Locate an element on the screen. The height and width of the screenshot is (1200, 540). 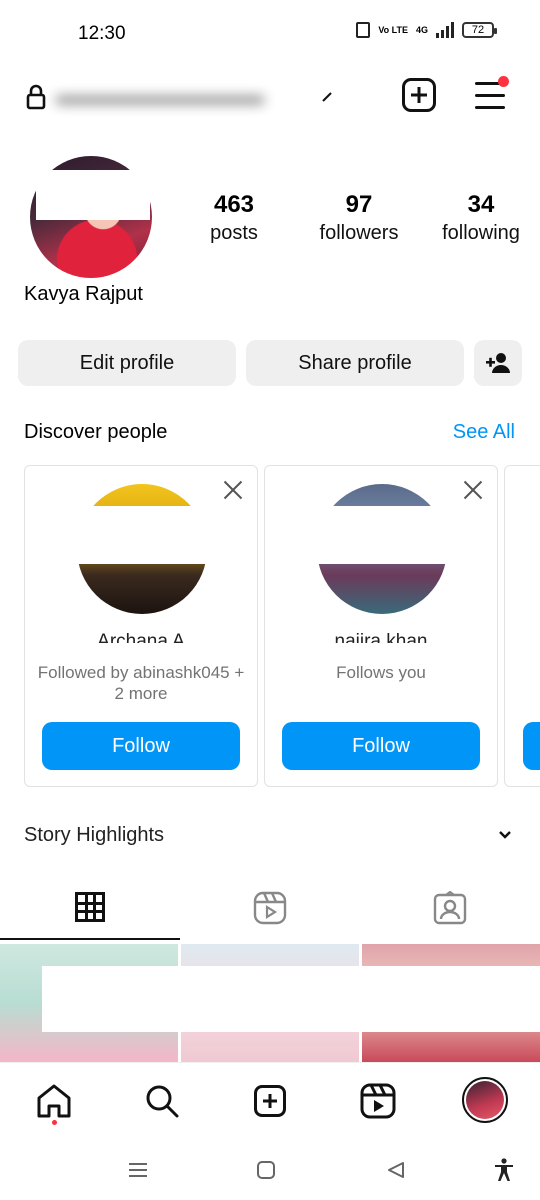
suggestion-name: Archana A is located at coordinates (141, 636).